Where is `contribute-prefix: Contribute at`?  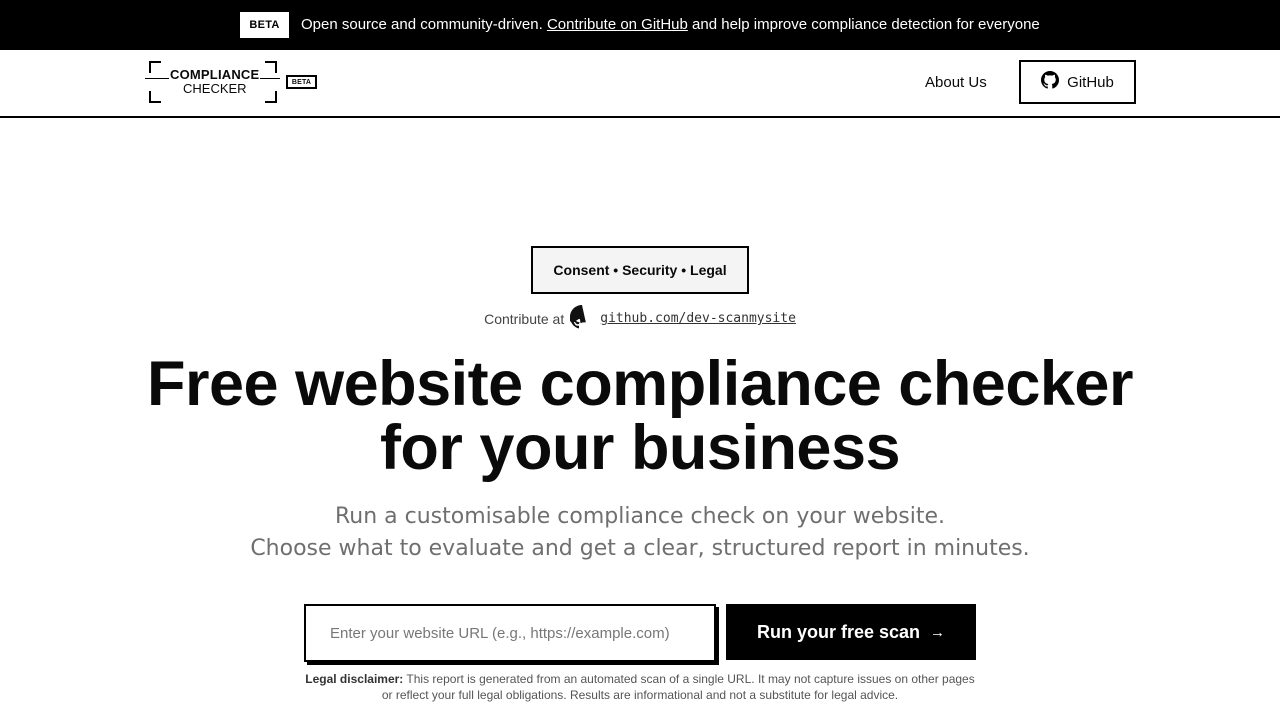
contribute-prefix: Contribute at is located at coordinates (524, 318).